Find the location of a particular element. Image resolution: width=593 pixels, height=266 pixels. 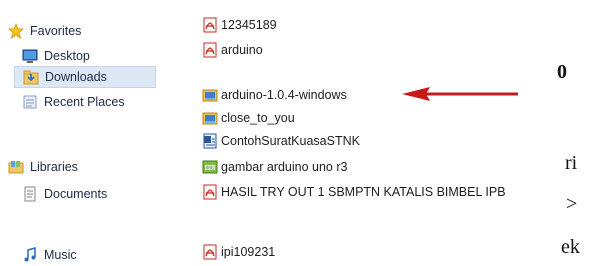

libraries-icon is located at coordinates (16, 167).